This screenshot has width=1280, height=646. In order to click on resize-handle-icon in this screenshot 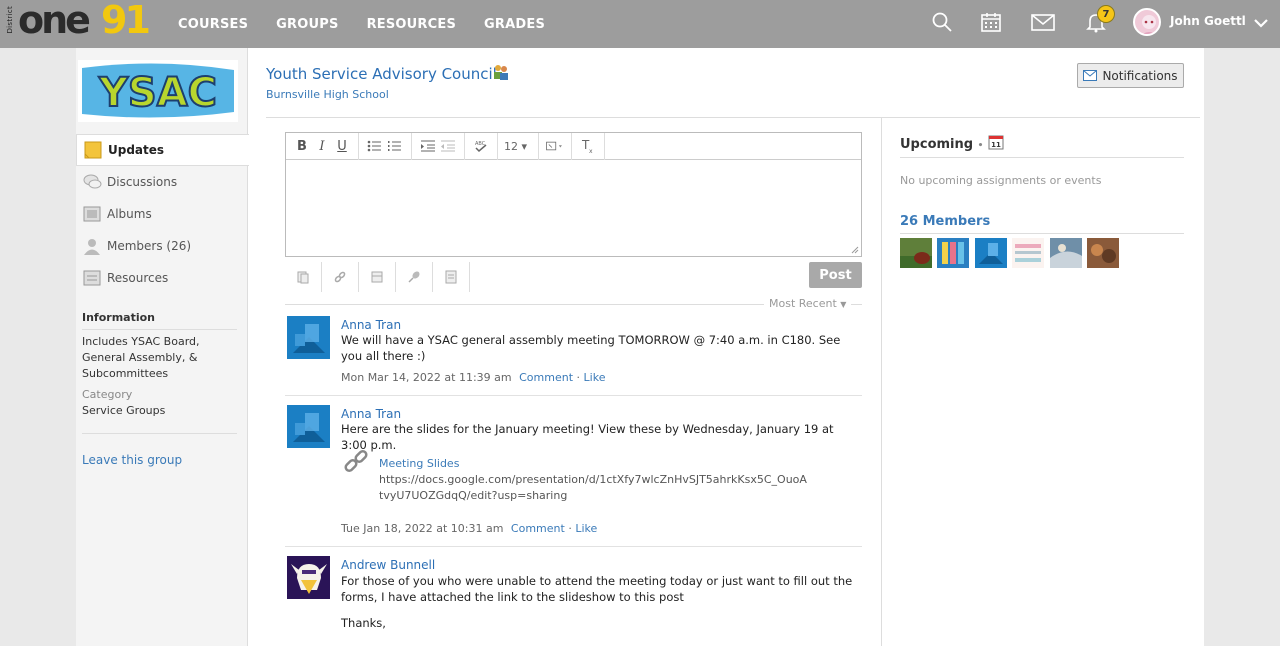, I will do `click(855, 250)`.